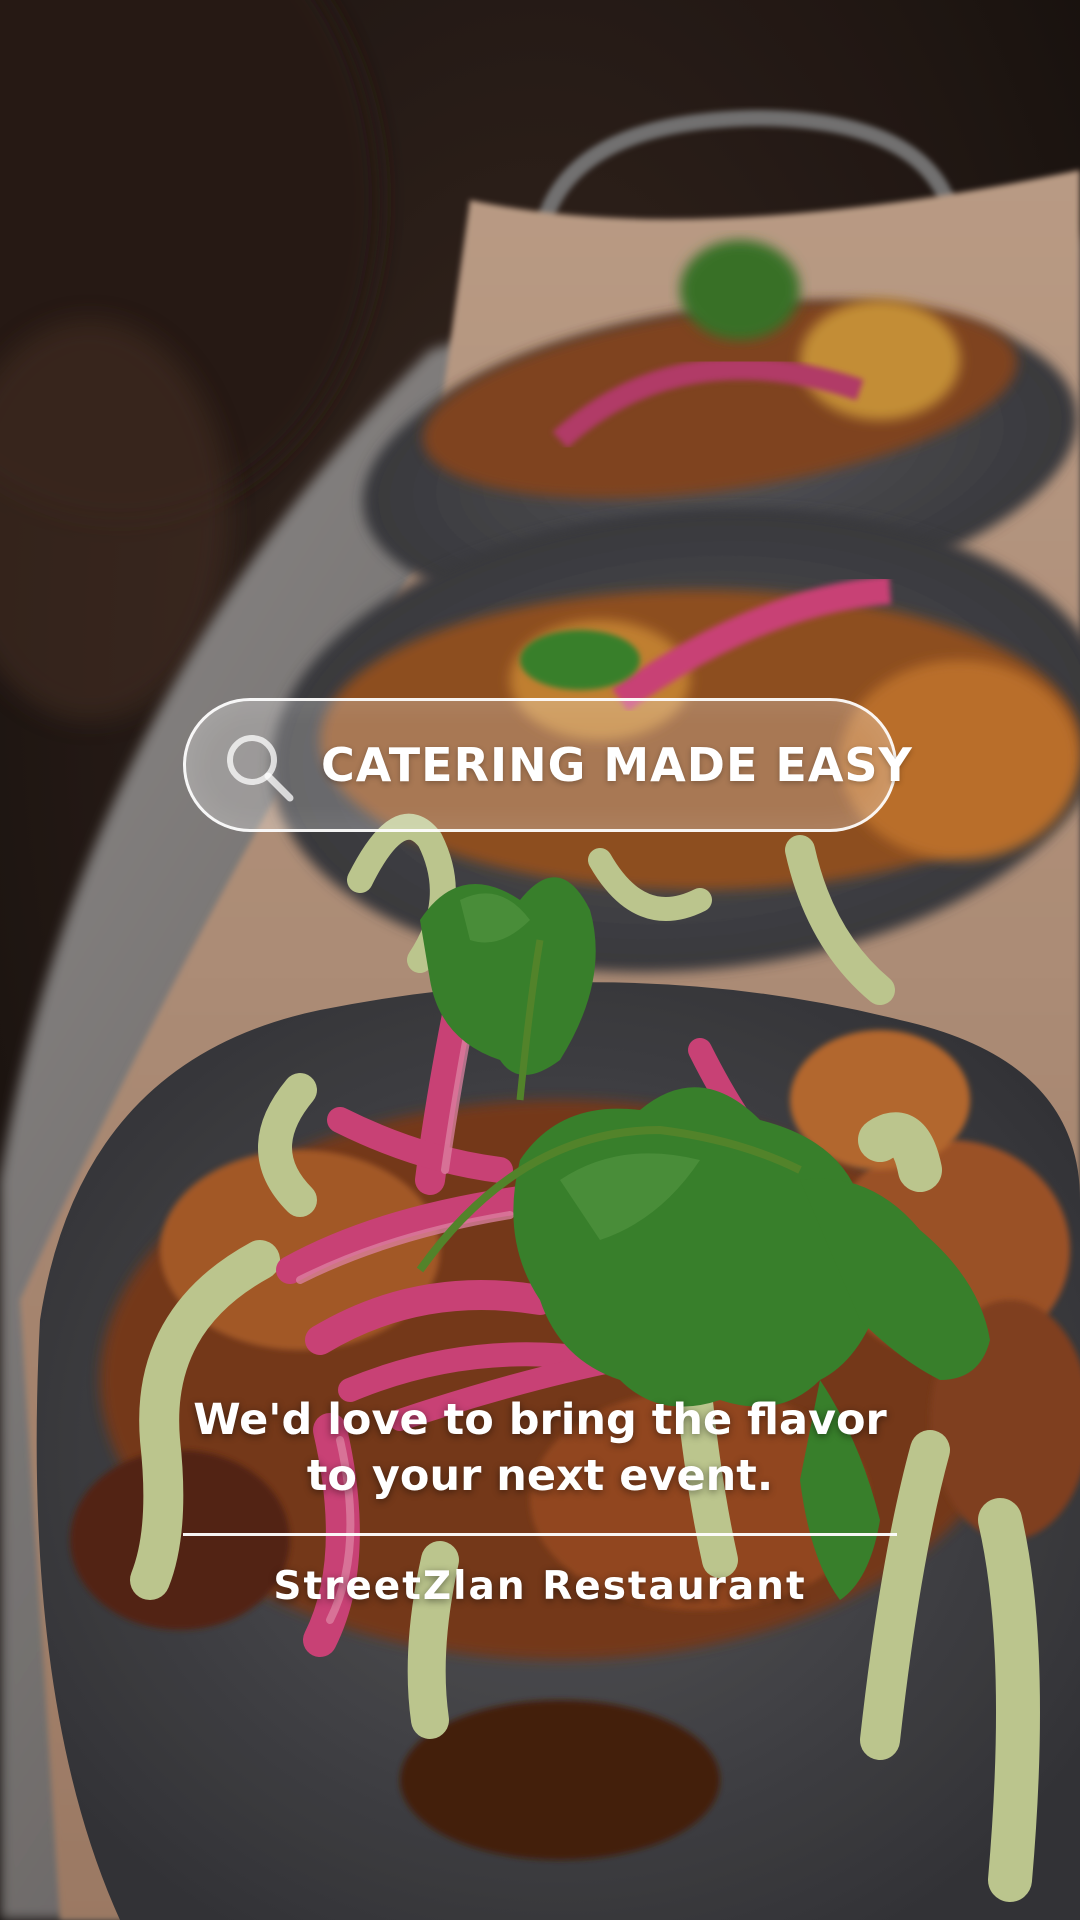 The width and height of the screenshot is (1080, 1920). Describe the element at coordinates (540, 1586) in the screenshot. I see `restaurant-name: StreetZlan Restaurant` at that location.